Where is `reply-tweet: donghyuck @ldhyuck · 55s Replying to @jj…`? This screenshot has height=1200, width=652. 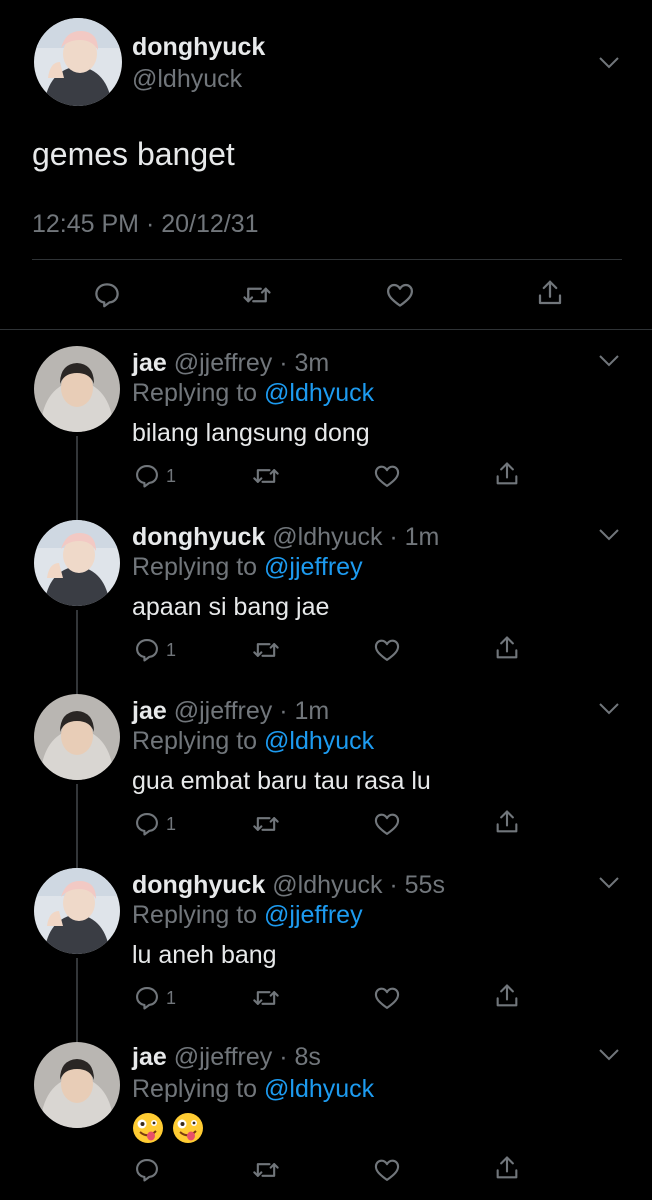 reply-tweet: donghyuck @ldhyuck · 55s Replying to @jj… is located at coordinates (326, 955).